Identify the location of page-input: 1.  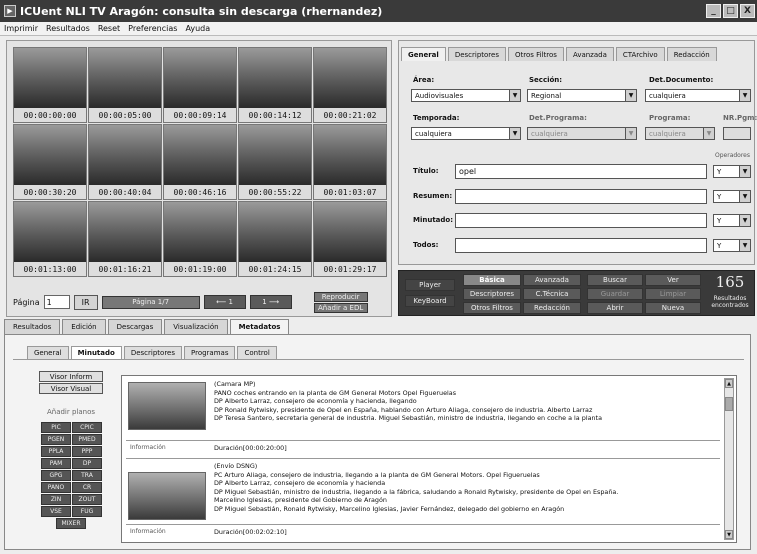
(56, 302).